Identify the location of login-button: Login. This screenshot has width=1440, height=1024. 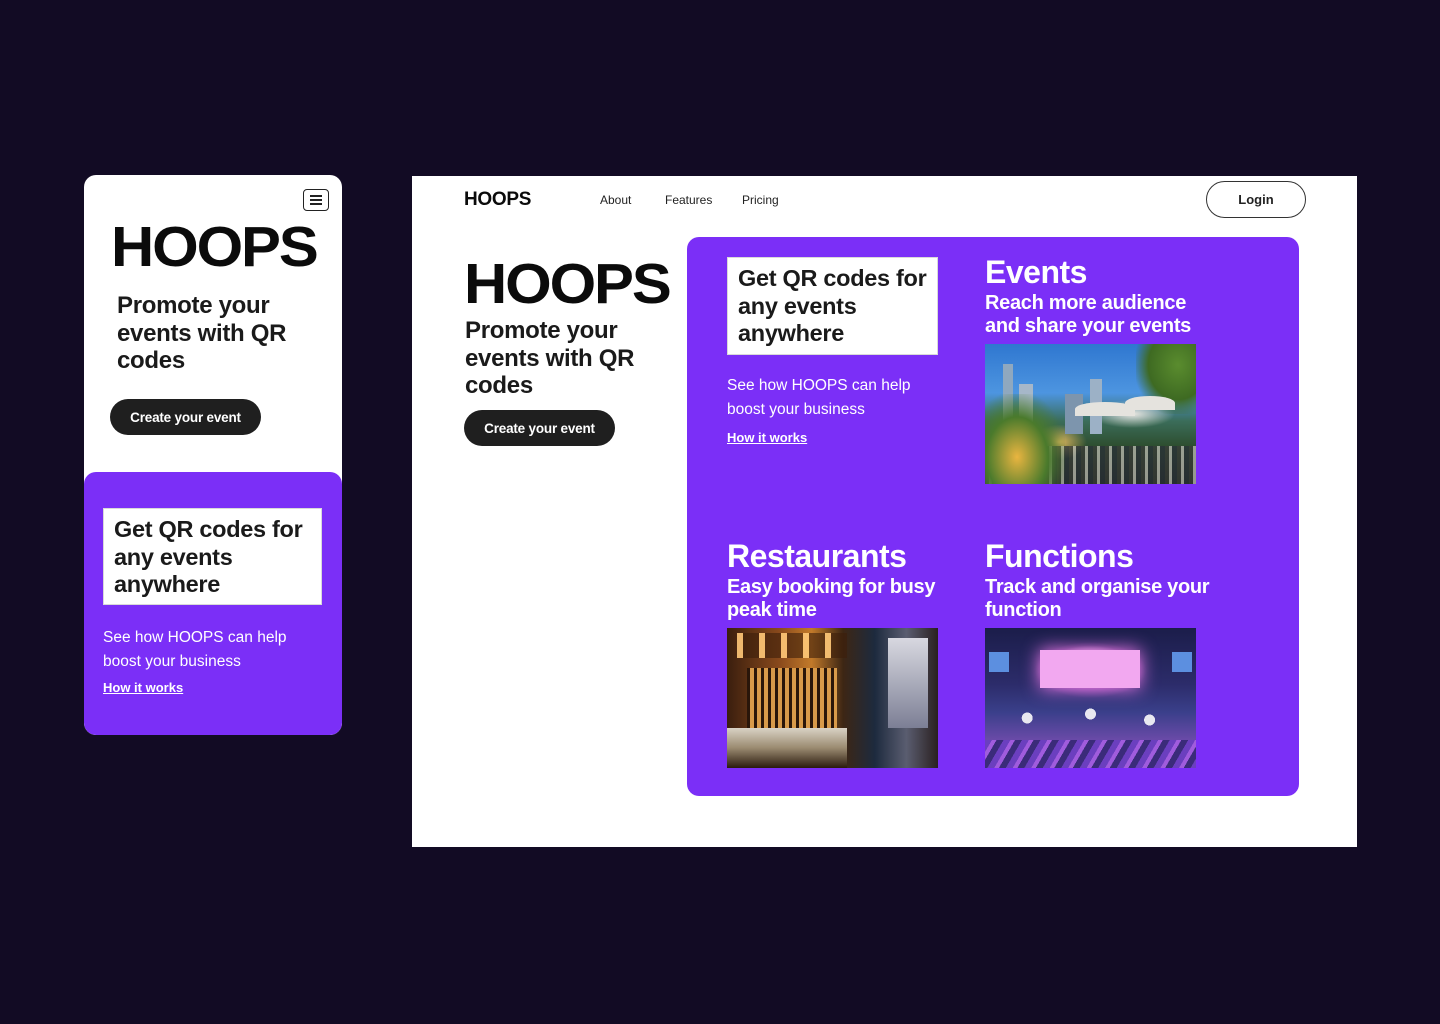
(1256, 199).